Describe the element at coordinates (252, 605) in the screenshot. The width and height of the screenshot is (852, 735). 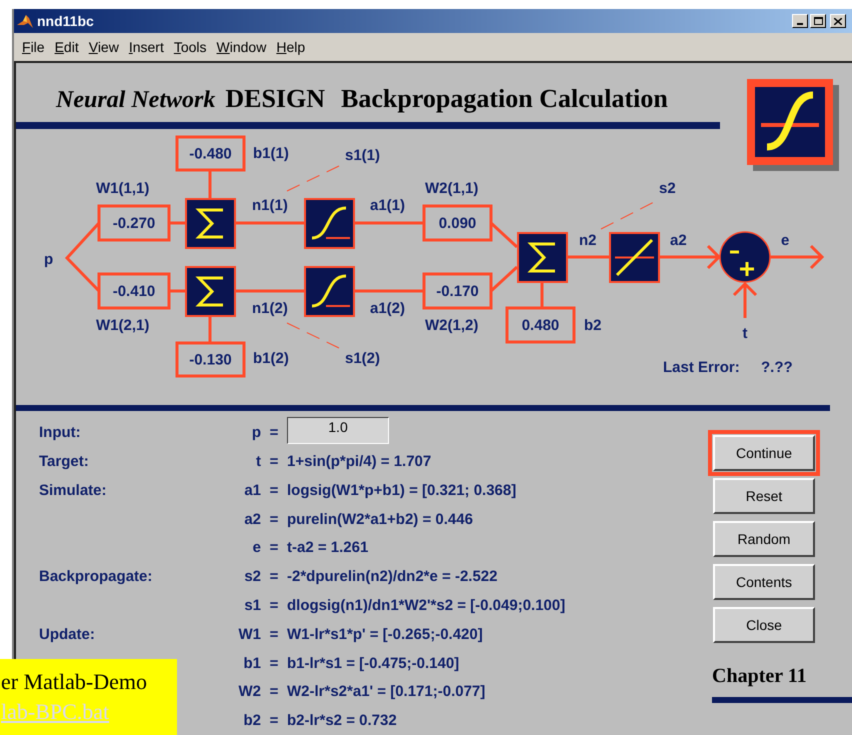
I see `variable-label: s1` at that location.